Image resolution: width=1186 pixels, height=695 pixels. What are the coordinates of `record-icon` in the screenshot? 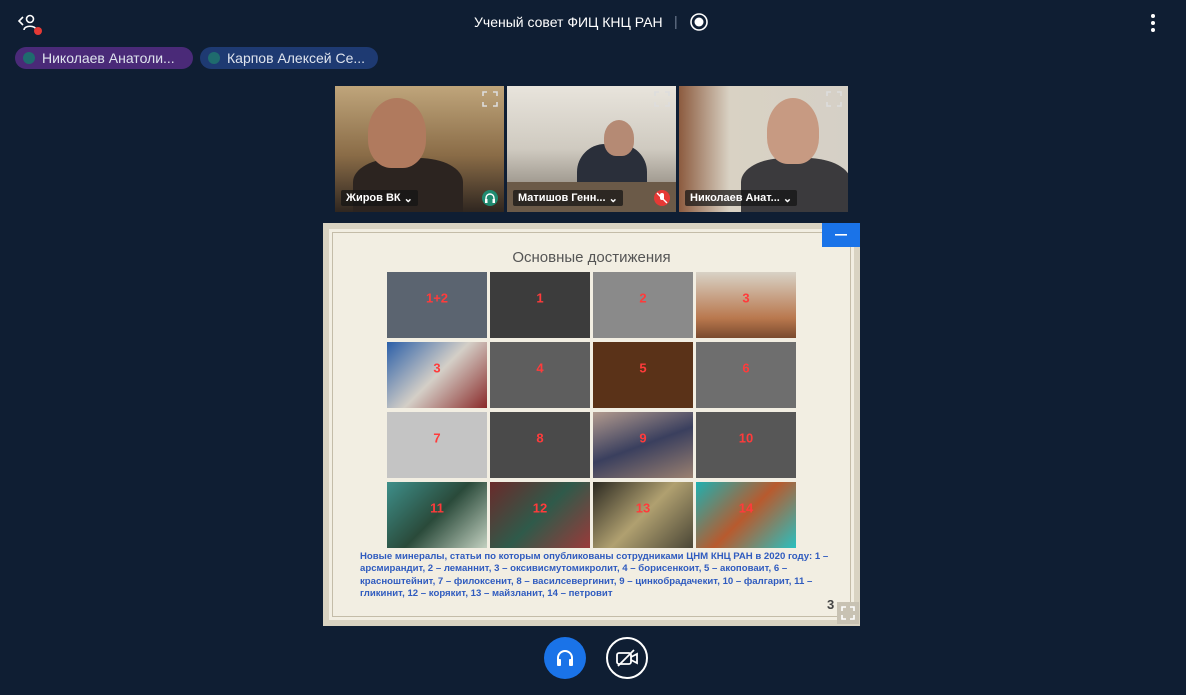 It's located at (699, 22).